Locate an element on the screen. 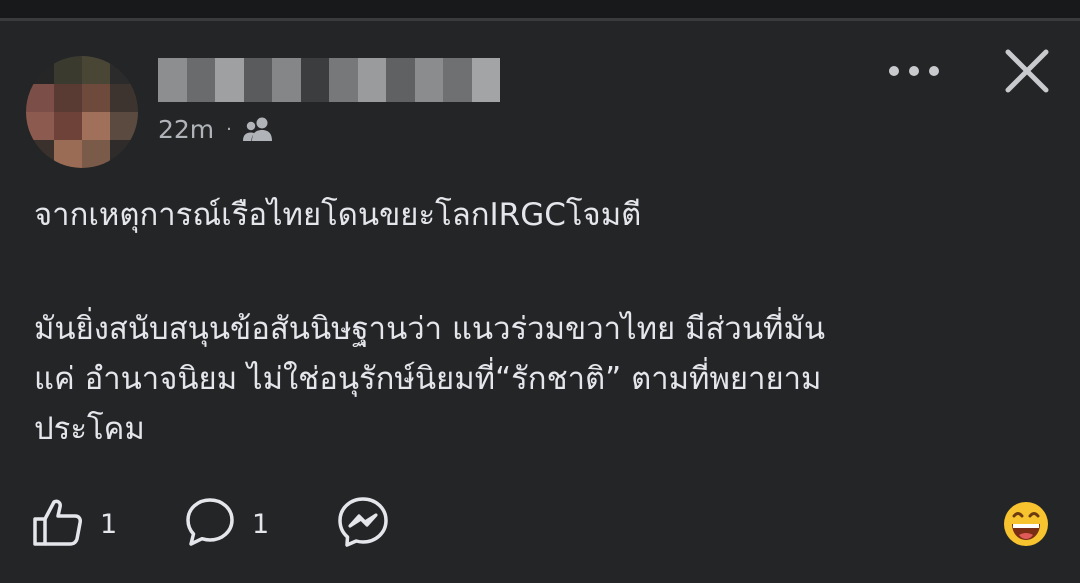 This screenshot has width=1080, height=583. close-button is located at coordinates (1027, 73).